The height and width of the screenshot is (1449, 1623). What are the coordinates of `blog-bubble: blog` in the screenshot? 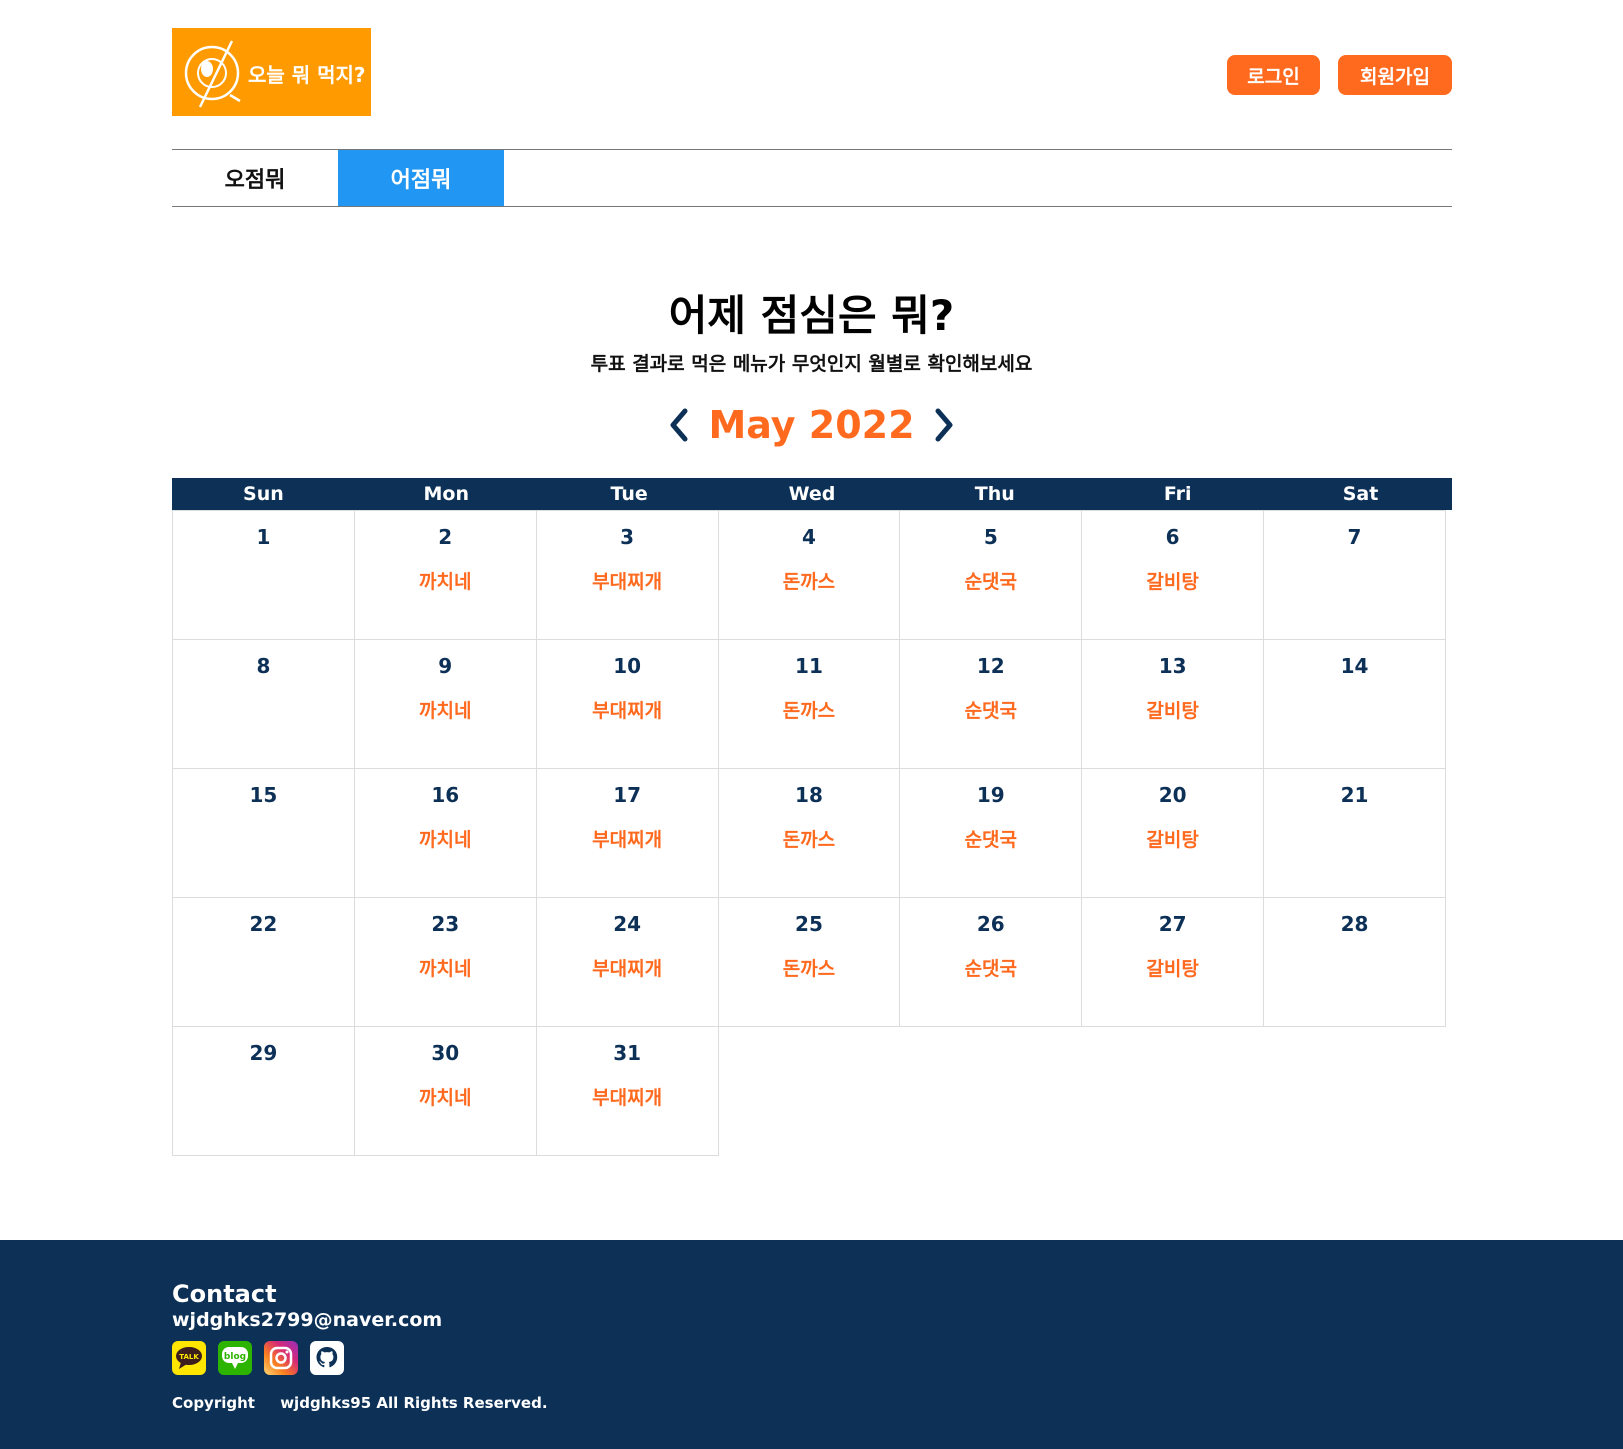 It's located at (235, 1358).